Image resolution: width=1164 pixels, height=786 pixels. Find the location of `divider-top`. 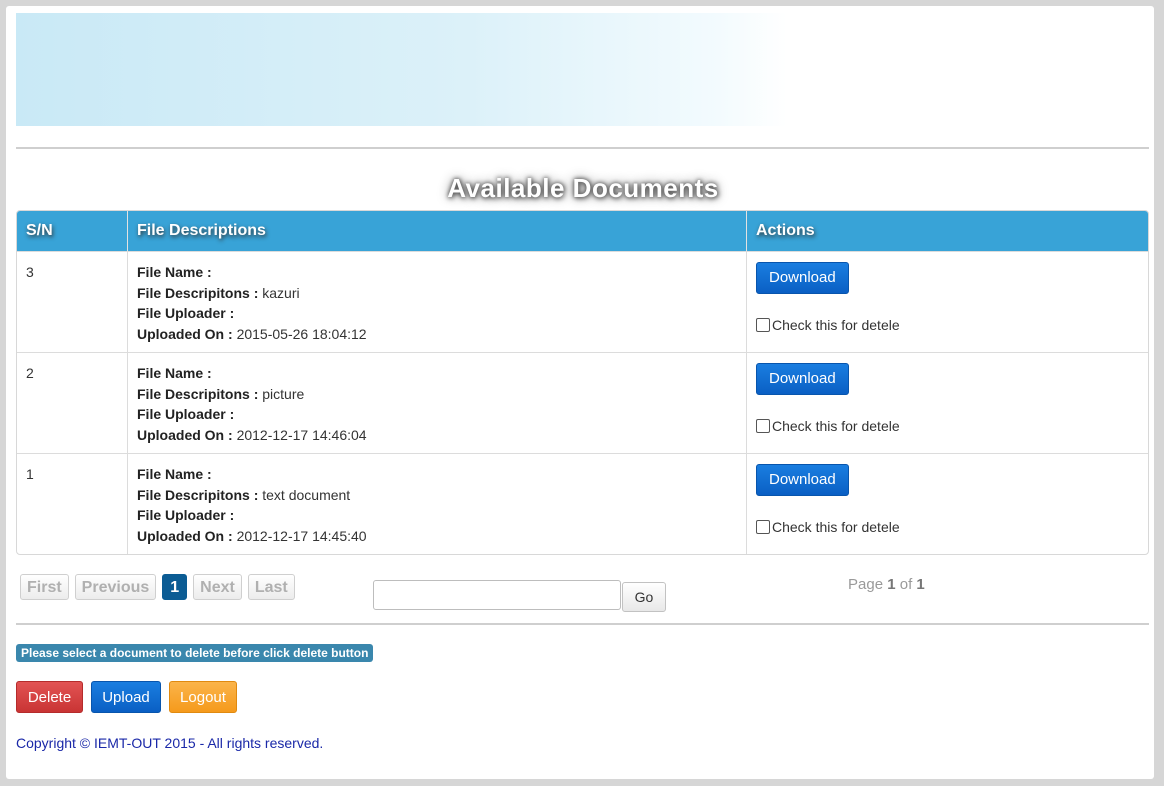

divider-top is located at coordinates (582, 148).